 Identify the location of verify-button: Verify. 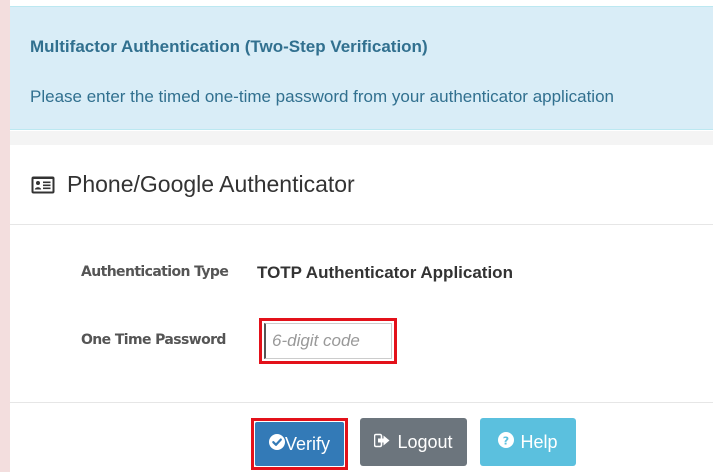
(299, 444).